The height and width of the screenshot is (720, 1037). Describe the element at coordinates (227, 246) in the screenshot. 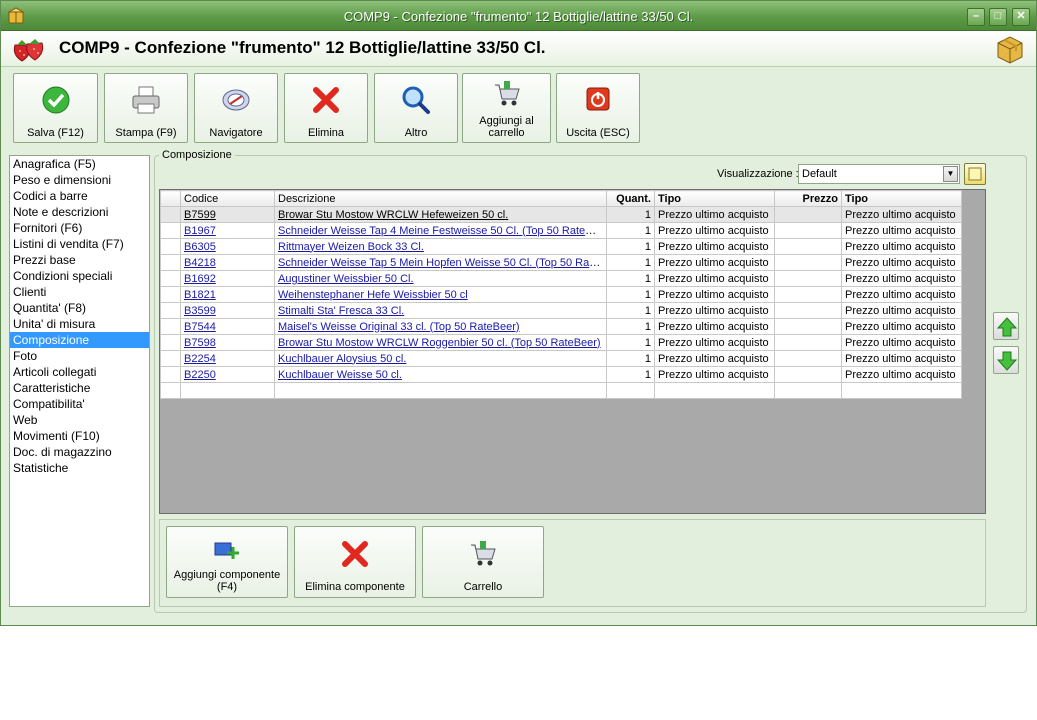

I see `cell-codice: B6305` at that location.